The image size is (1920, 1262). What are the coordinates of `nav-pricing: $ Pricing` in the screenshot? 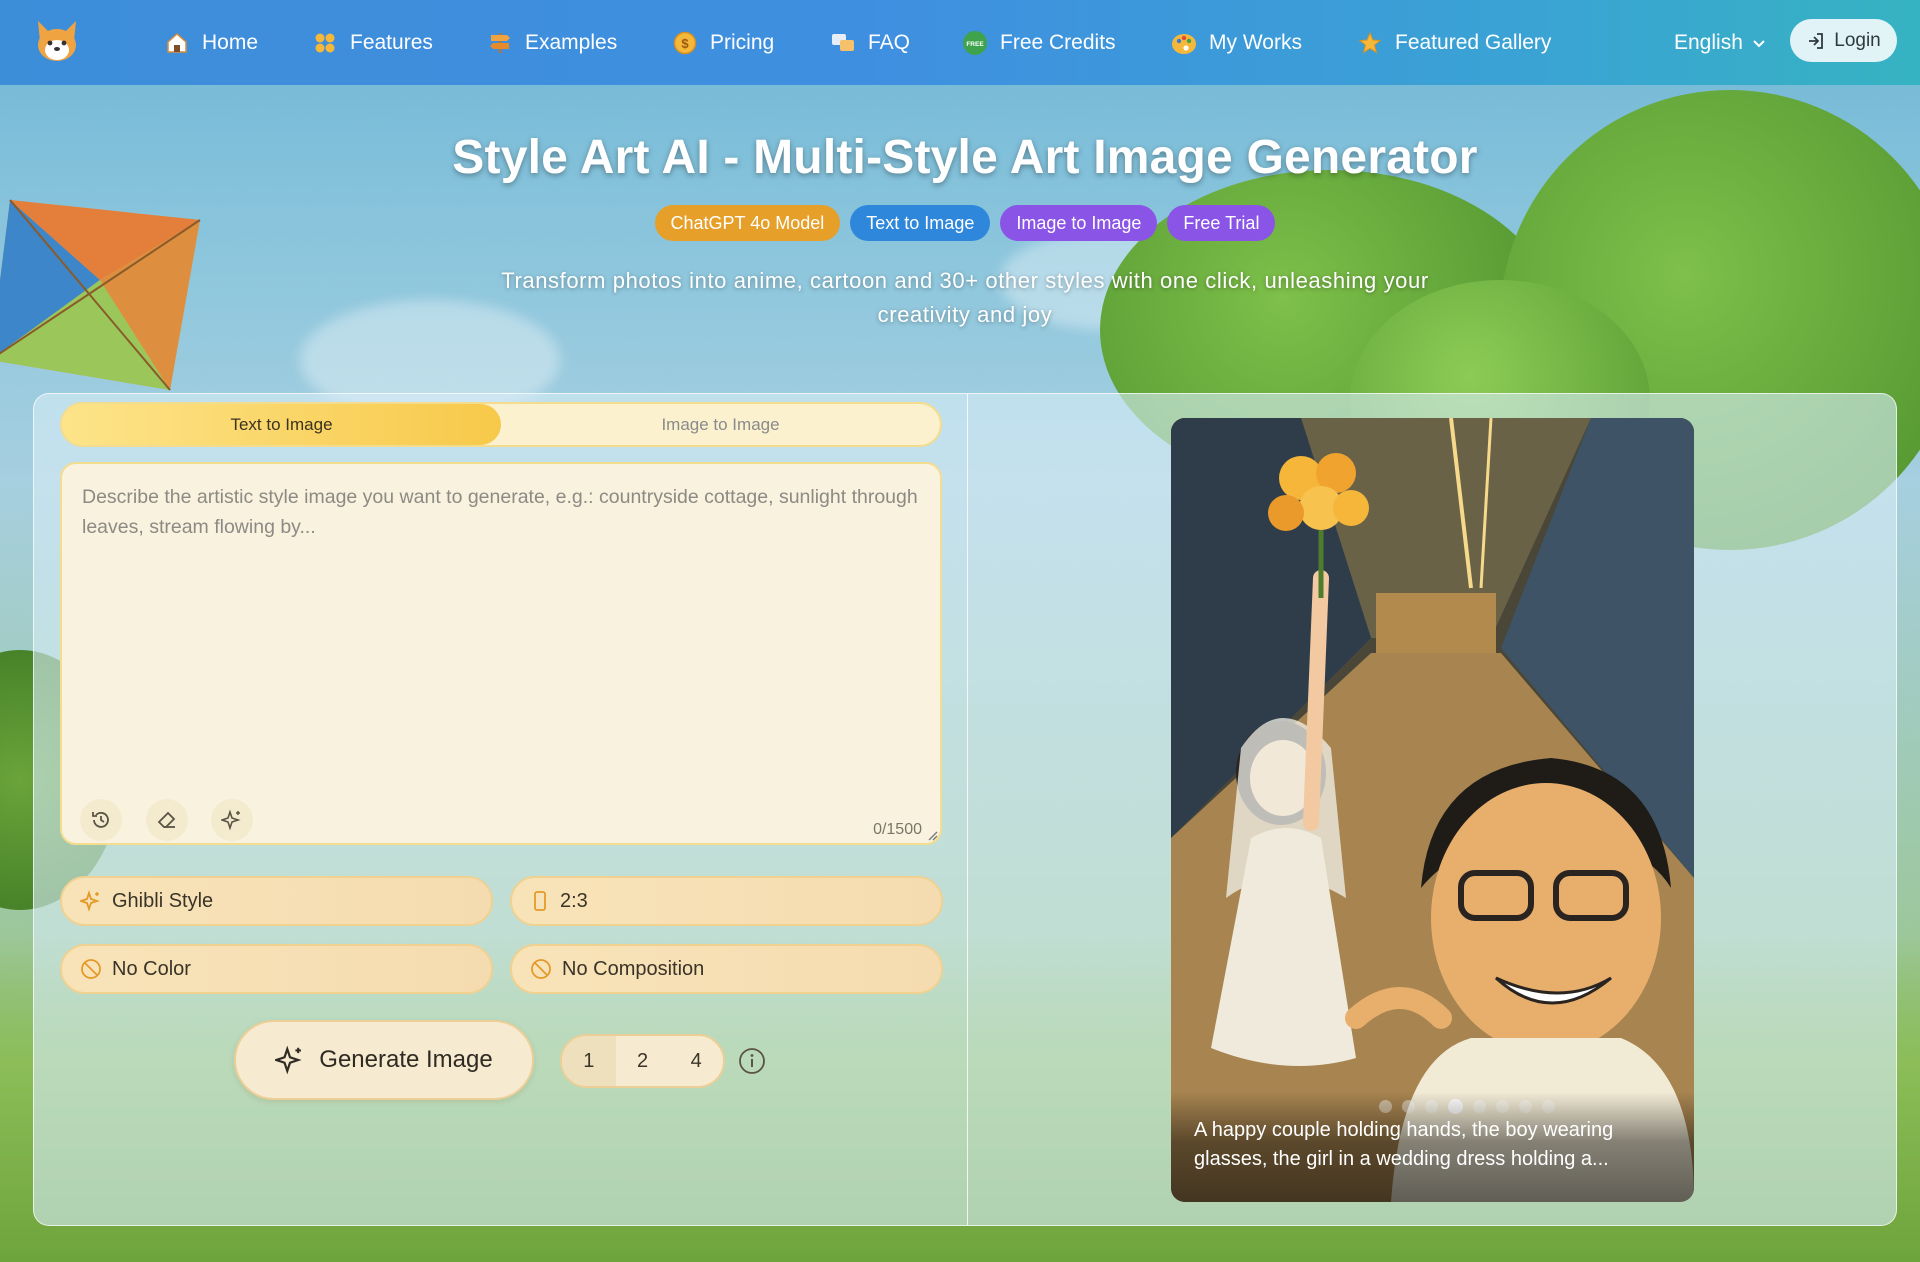 It's located at (723, 42).